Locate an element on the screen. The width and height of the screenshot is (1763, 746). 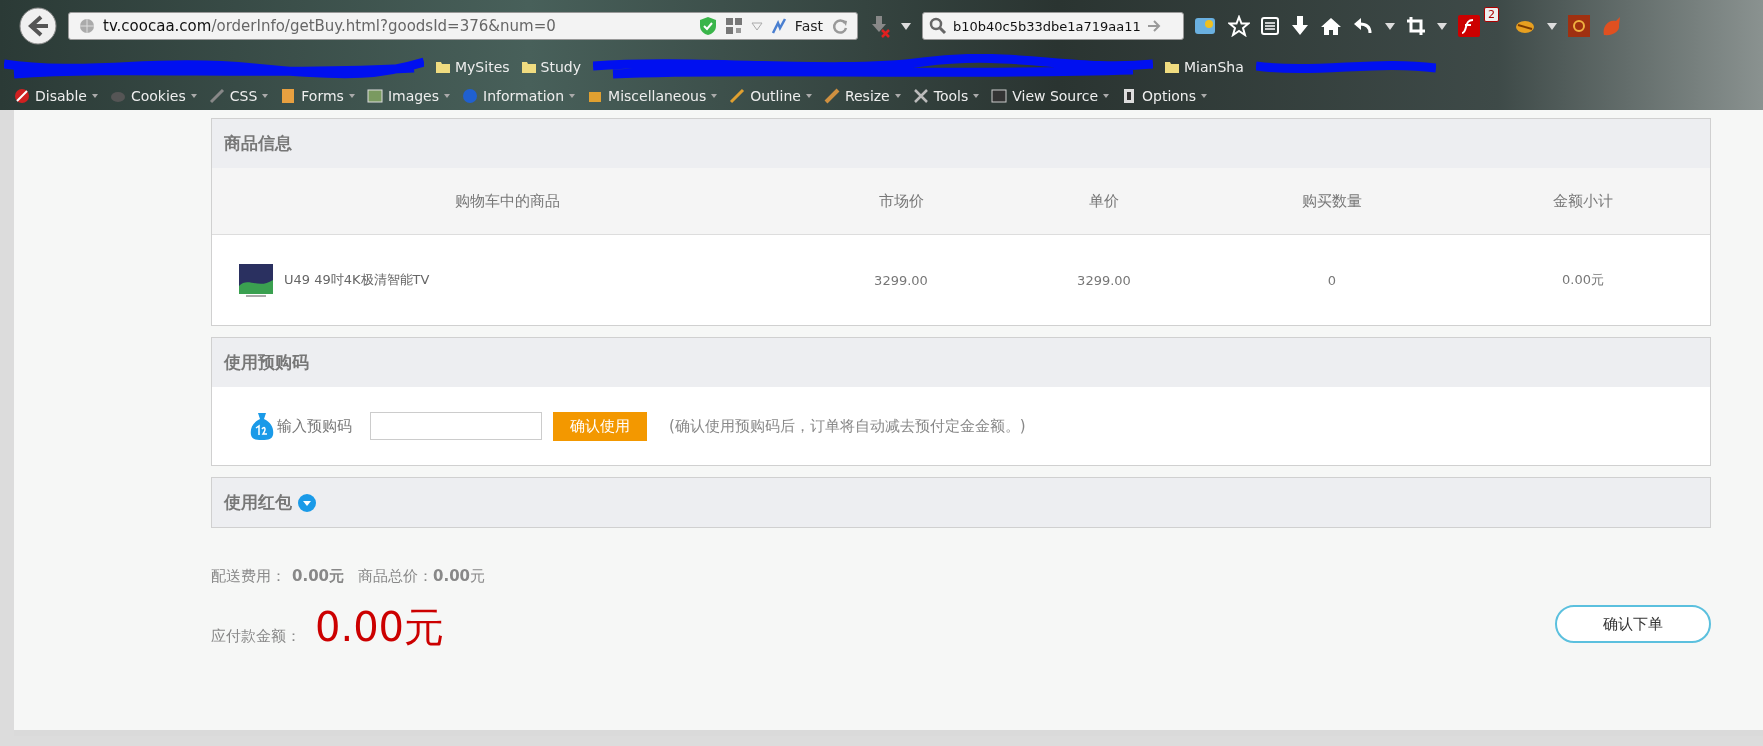
toolbar-menu: Information is located at coordinates (519, 96).